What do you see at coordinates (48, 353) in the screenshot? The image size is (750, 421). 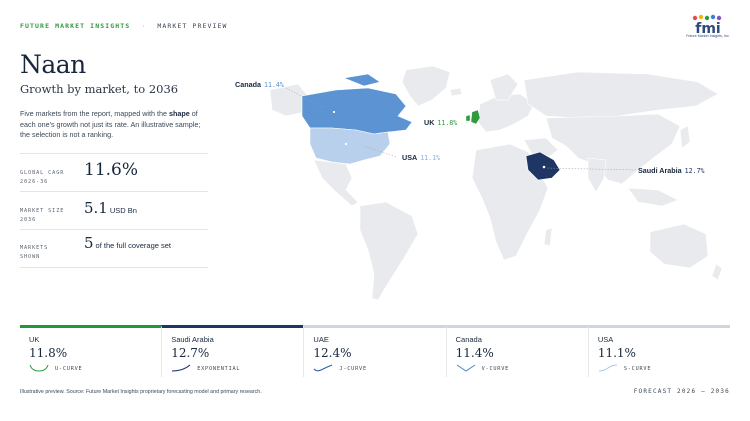 I see `market-value: 11.8%` at bounding box center [48, 353].